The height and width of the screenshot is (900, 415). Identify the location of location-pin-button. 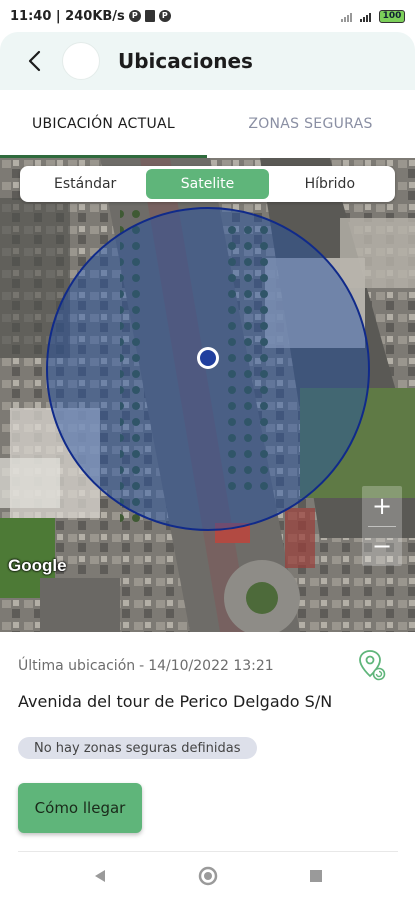
(372, 665).